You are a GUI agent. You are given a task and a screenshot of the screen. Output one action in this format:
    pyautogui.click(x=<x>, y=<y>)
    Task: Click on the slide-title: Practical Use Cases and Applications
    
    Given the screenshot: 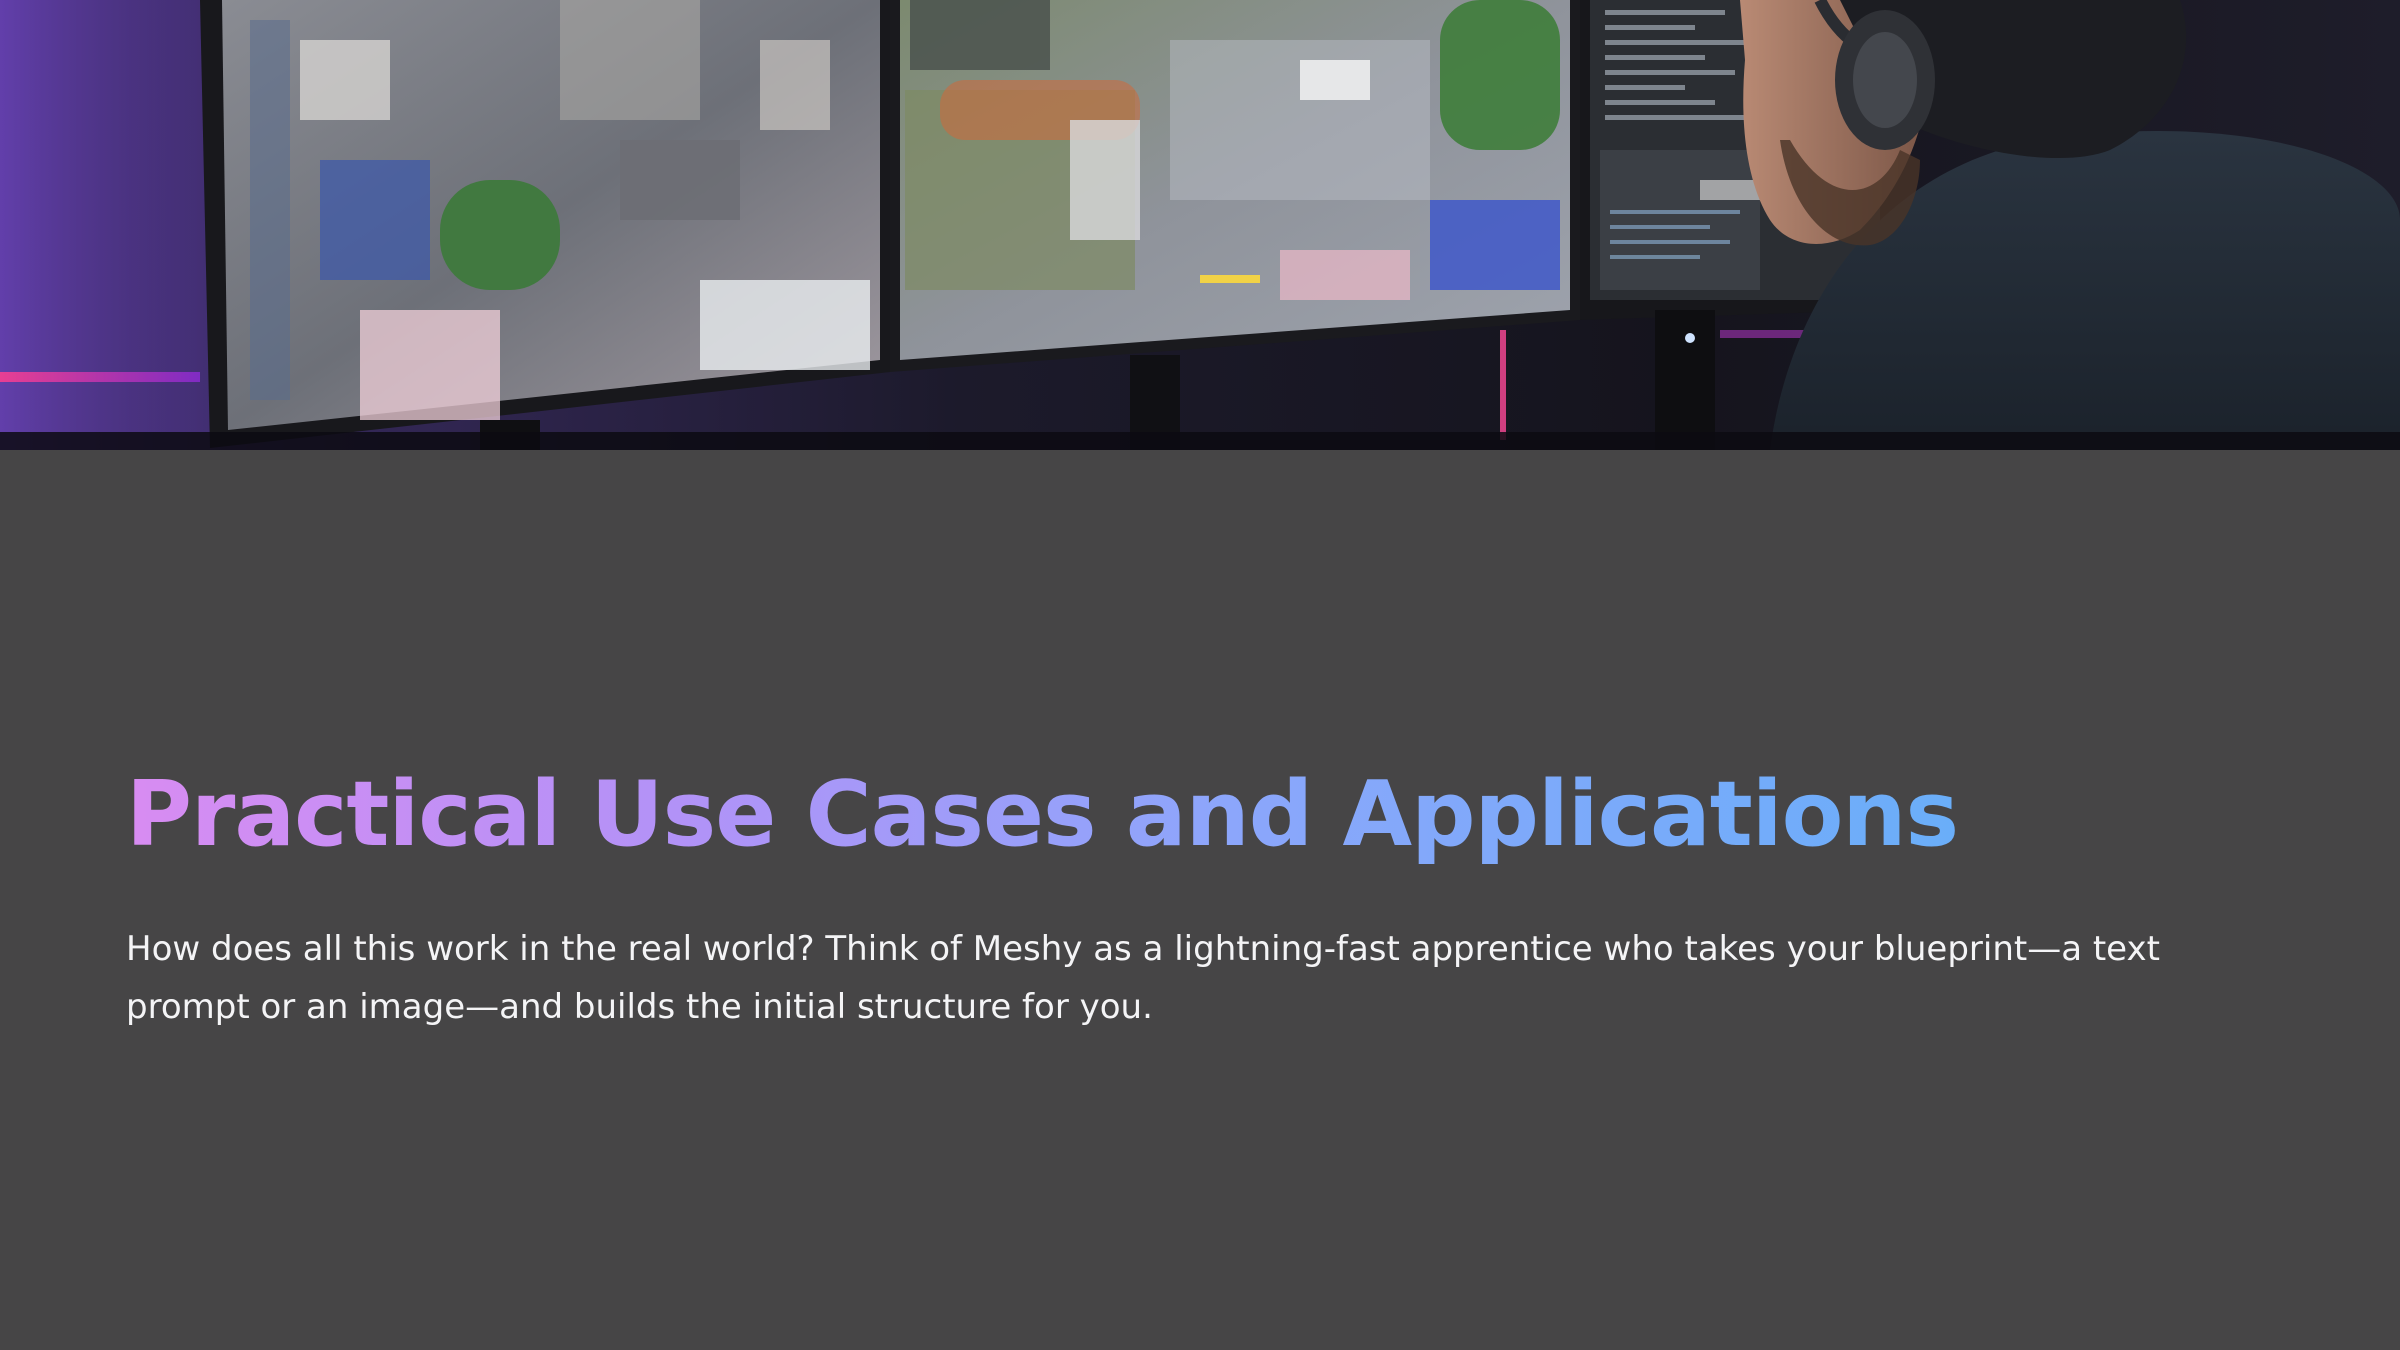 What is the action you would take?
    pyautogui.click(x=1042, y=815)
    